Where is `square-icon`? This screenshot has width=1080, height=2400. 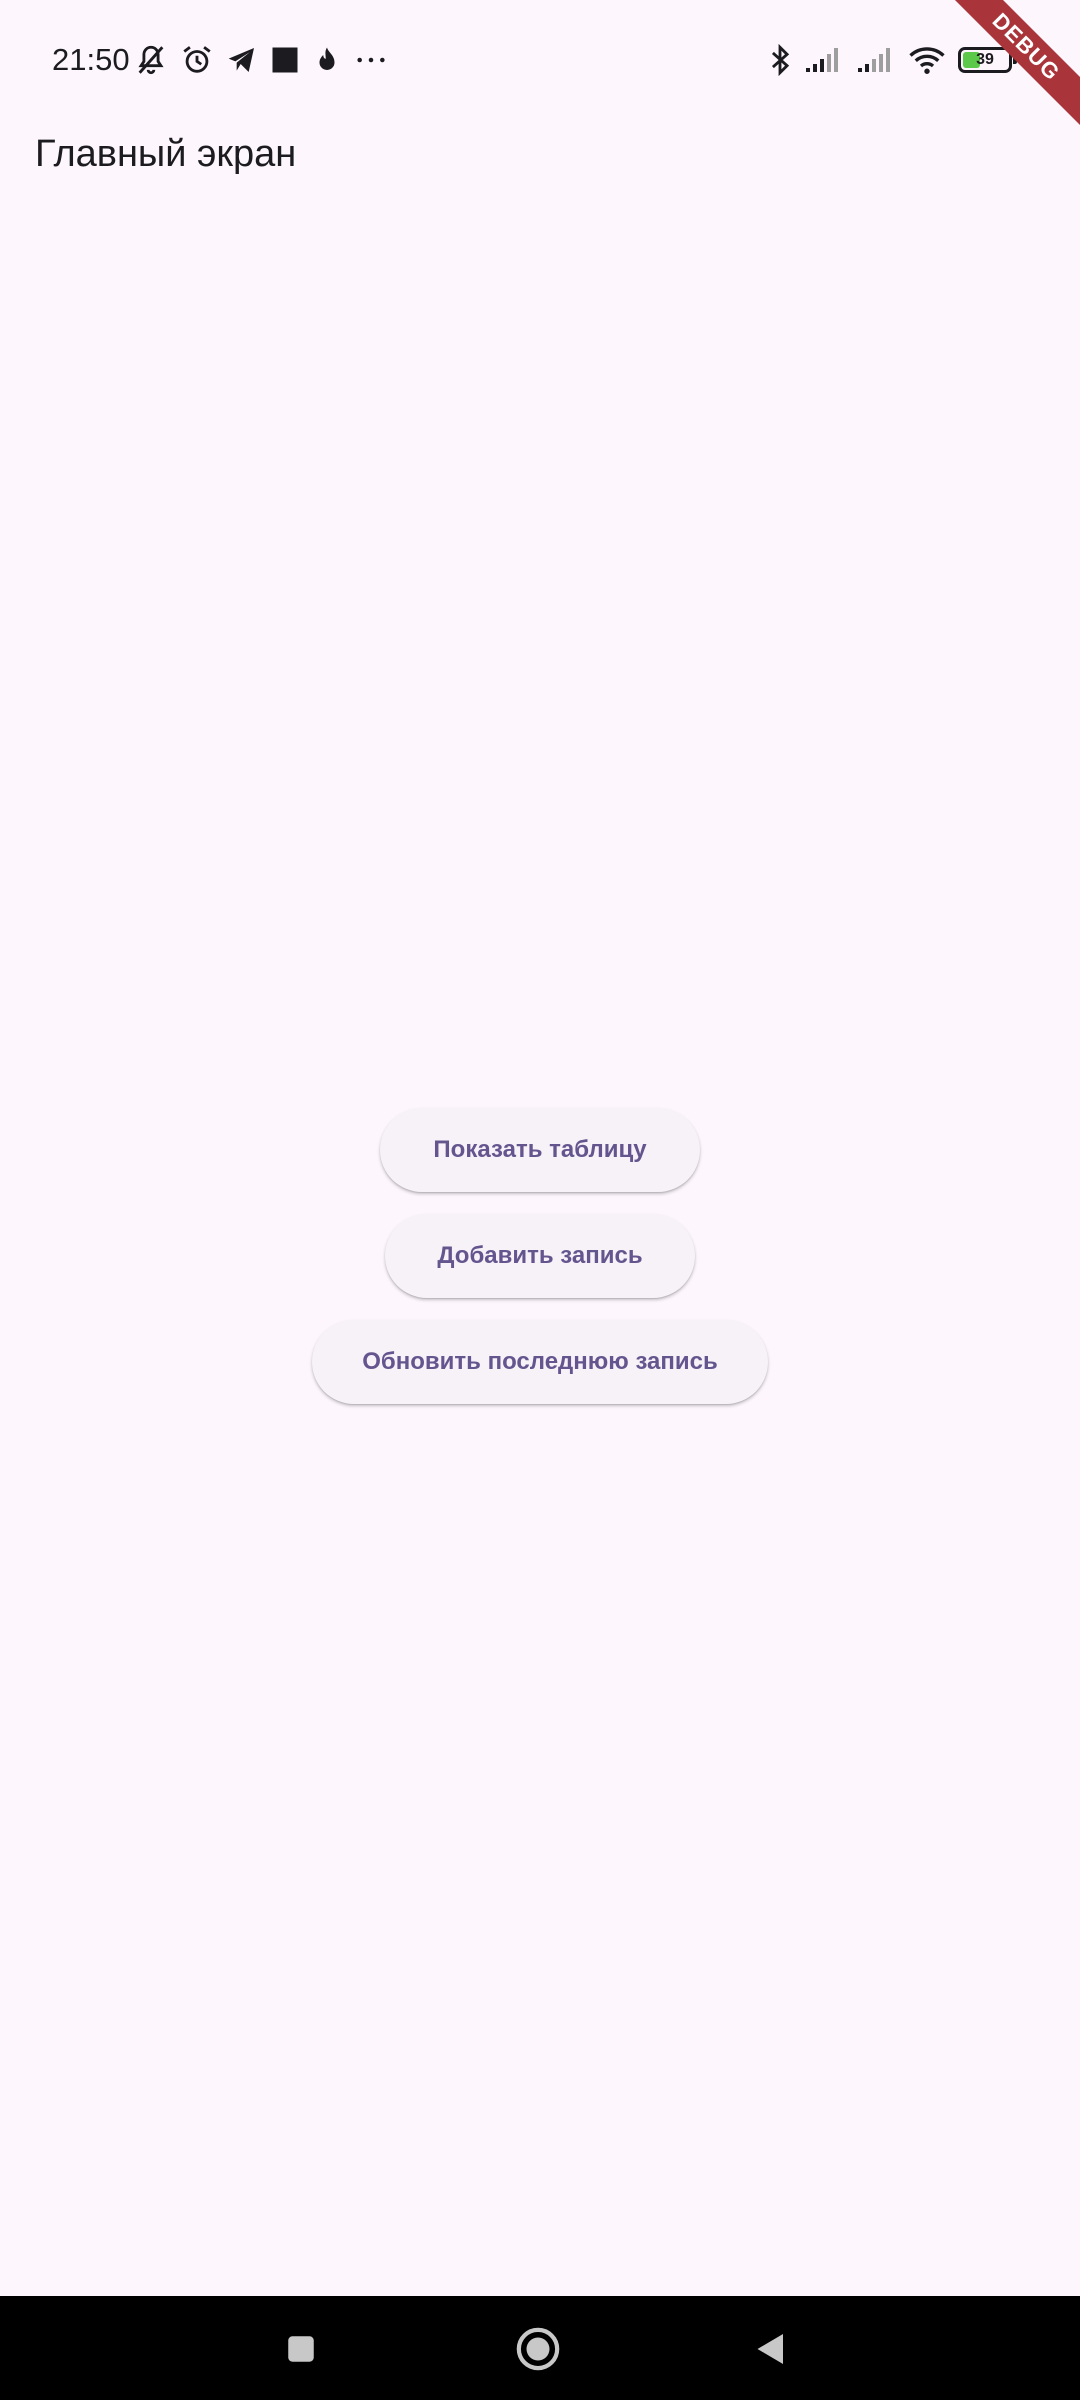
square-icon is located at coordinates (285, 60).